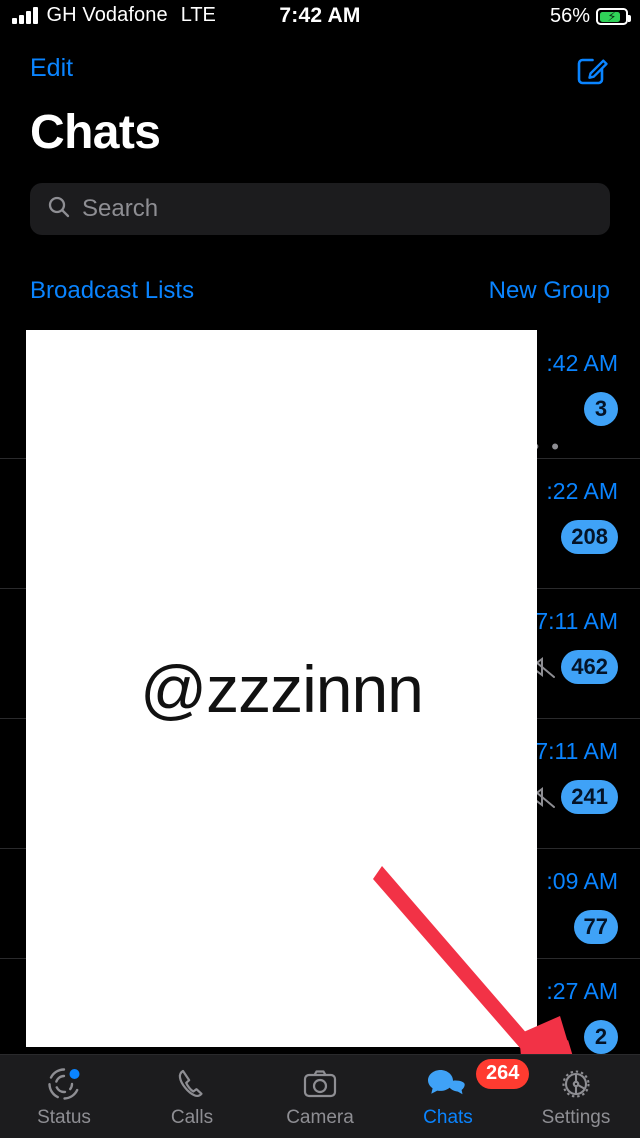 Image resolution: width=640 pixels, height=1138 pixels. I want to click on tab-bar: Status Calls Camera 264 Chats Settings, so click(320, 1096).